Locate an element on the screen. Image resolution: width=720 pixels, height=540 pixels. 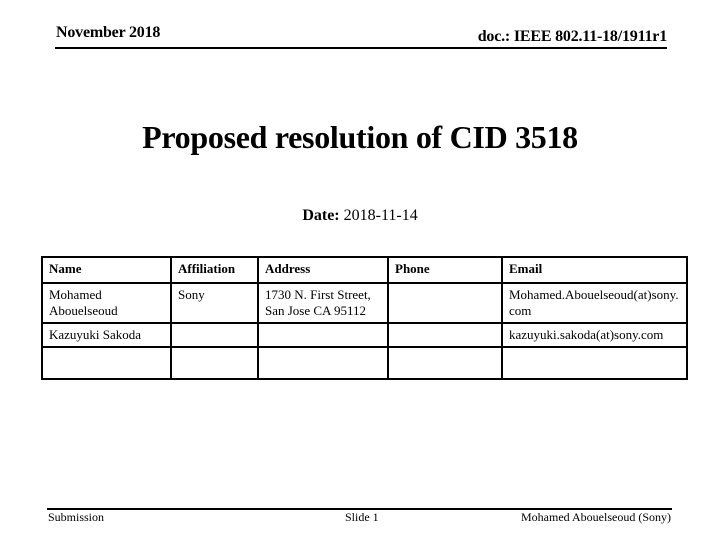
table-header-row: Name Affiliation Address Phone Email is located at coordinates (364, 270).